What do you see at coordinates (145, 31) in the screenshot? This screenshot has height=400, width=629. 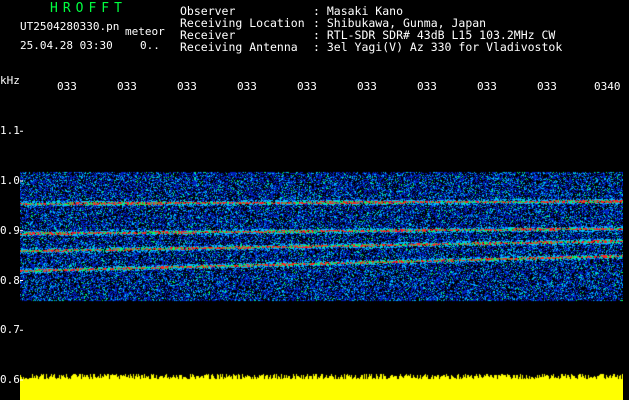 I see `meteor-label: meteor` at bounding box center [145, 31].